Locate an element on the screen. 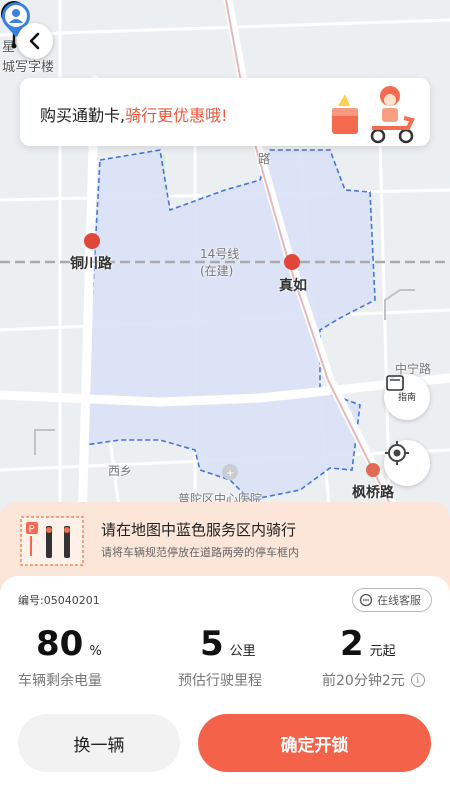  price-unit: 元起 is located at coordinates (382, 651).